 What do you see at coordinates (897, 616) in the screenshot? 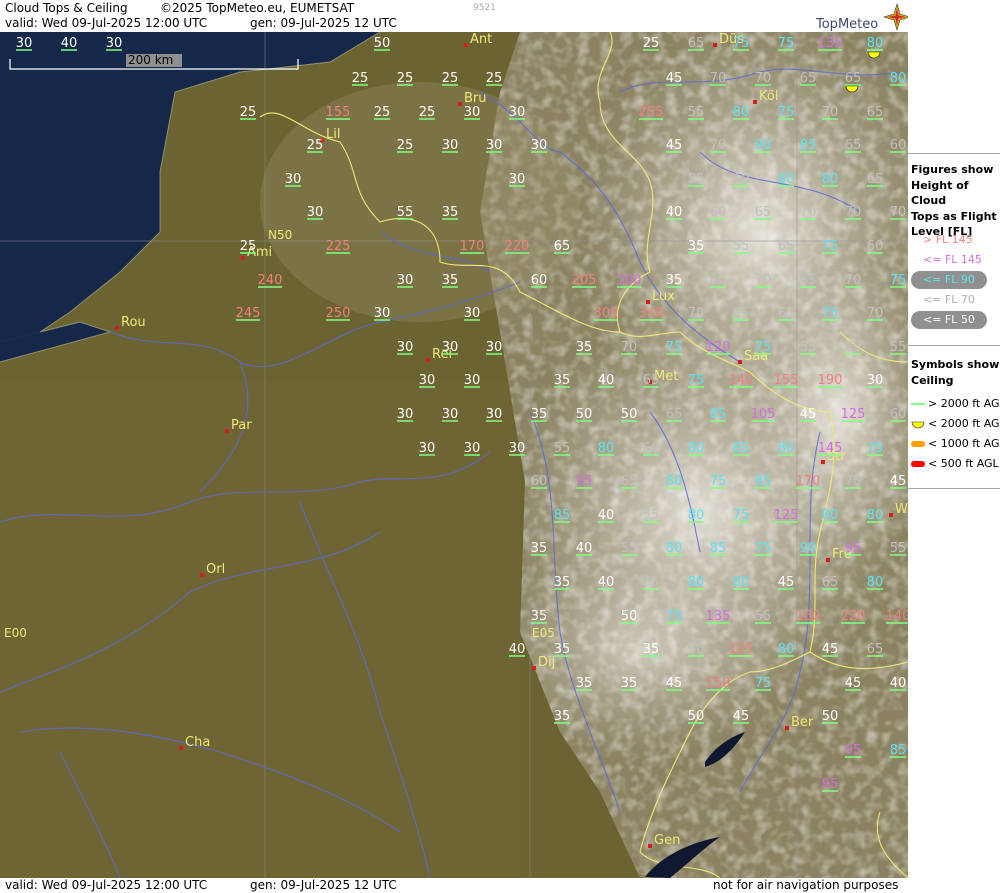
I see `cloud-top-label: 140` at bounding box center [897, 616].